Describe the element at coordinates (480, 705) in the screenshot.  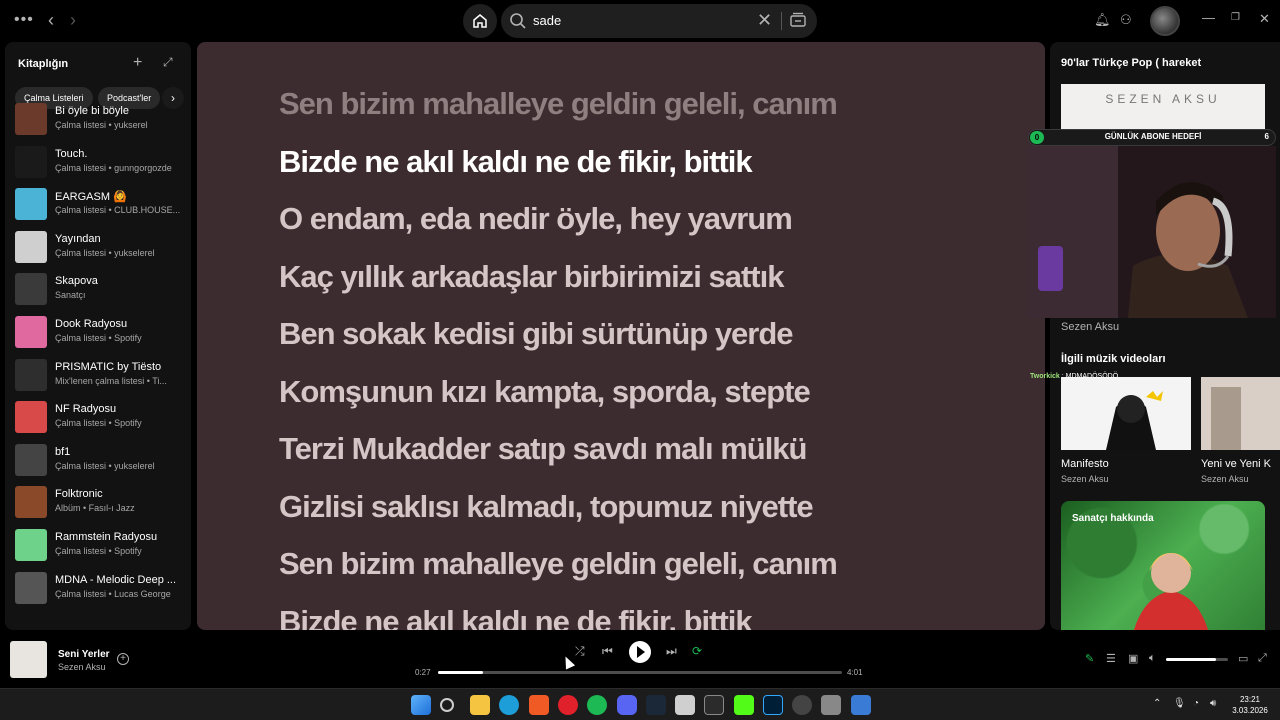
I see `file-explorer-icon` at that location.